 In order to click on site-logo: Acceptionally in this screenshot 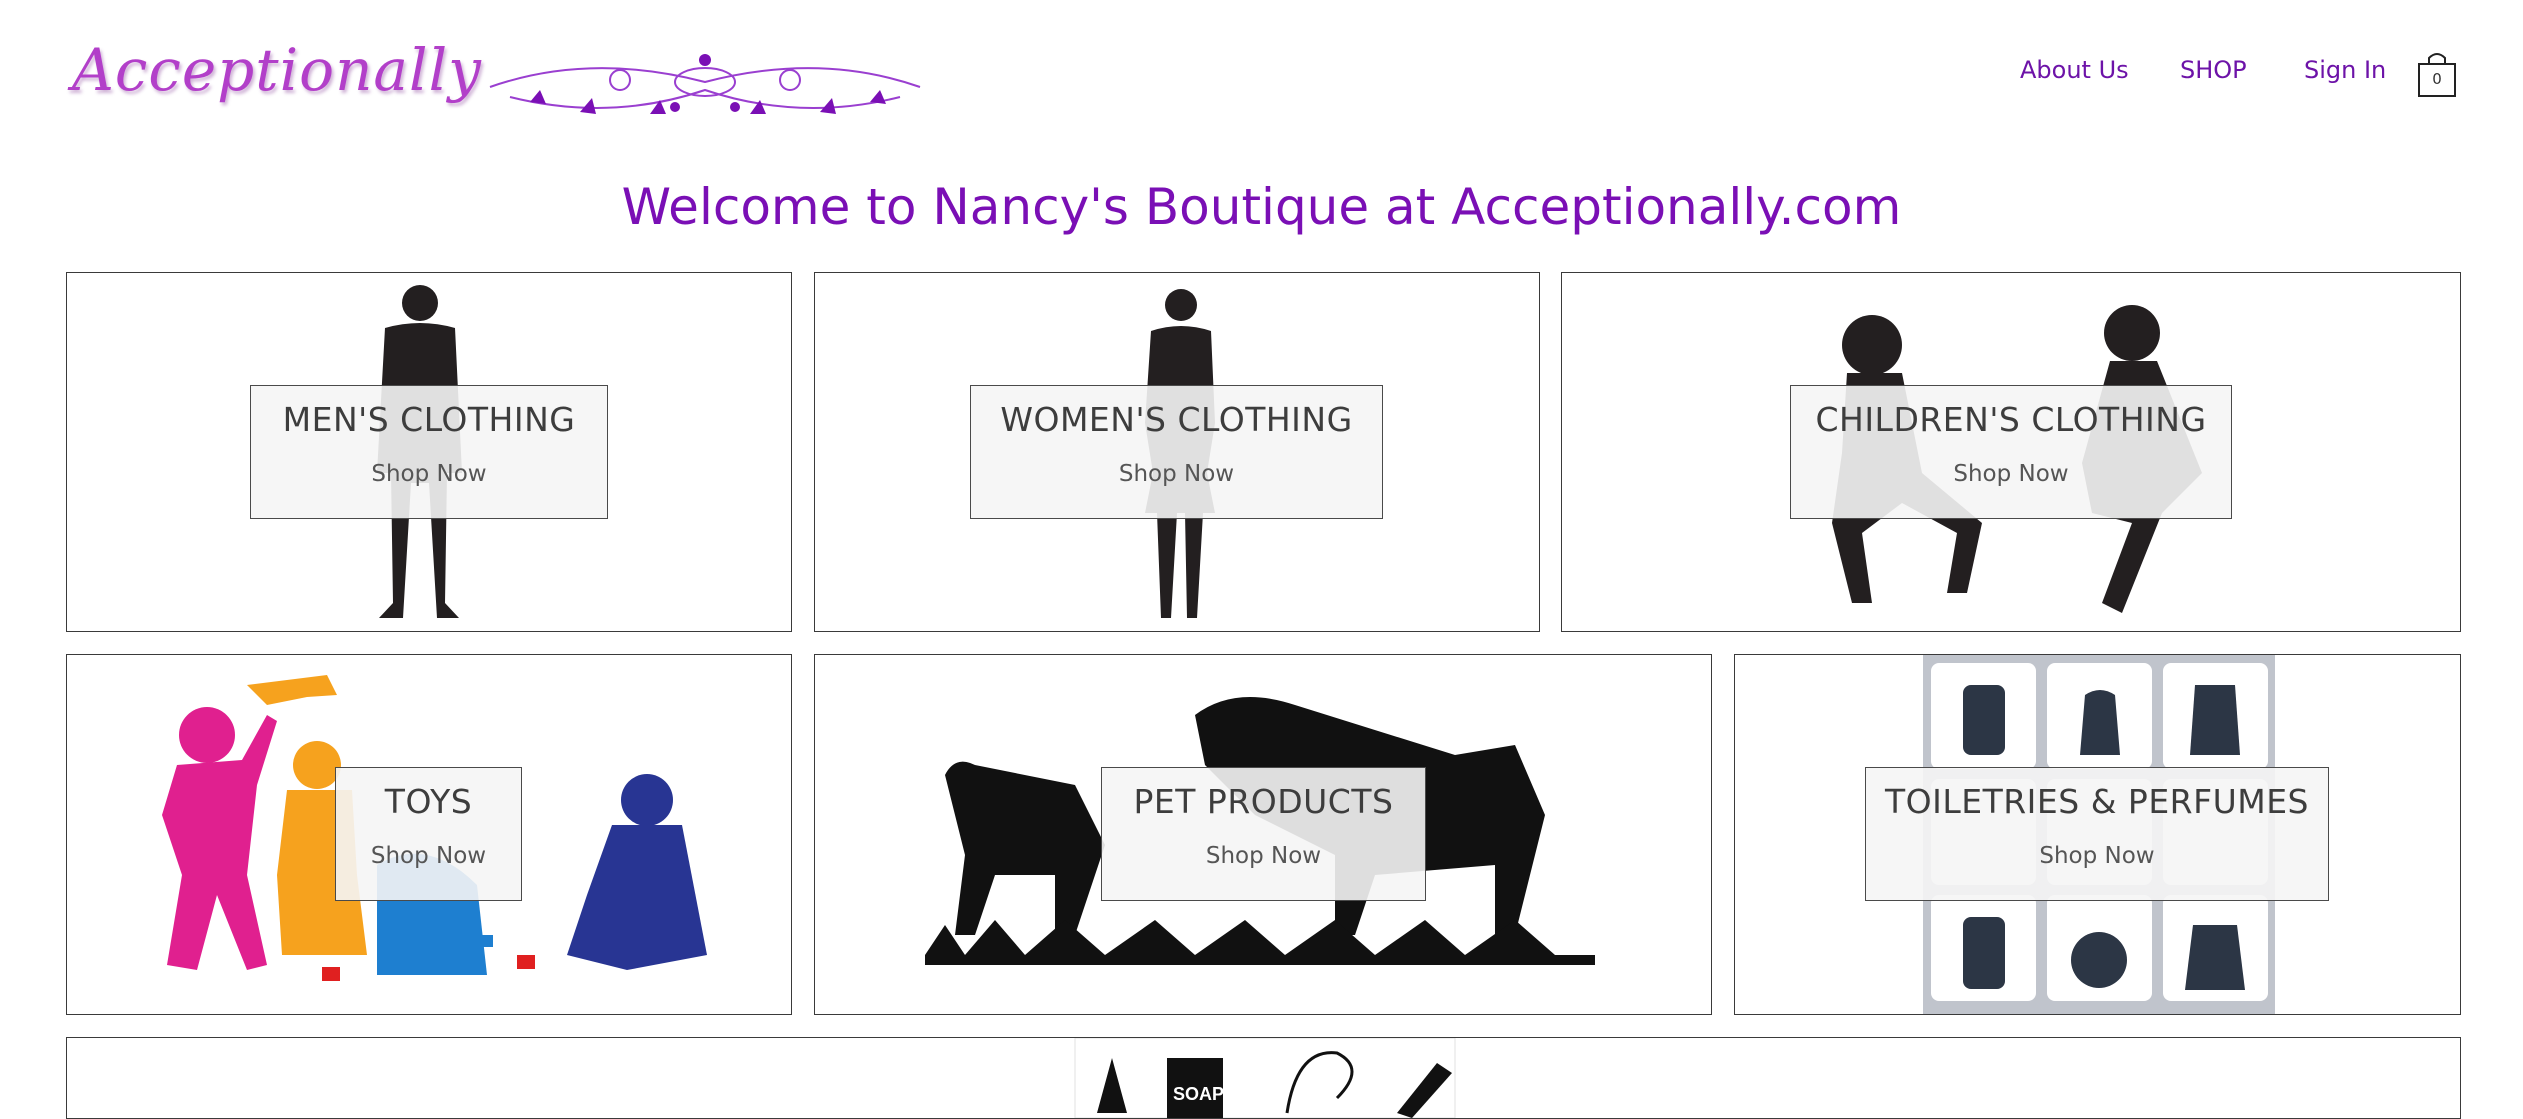, I will do `click(277, 70)`.